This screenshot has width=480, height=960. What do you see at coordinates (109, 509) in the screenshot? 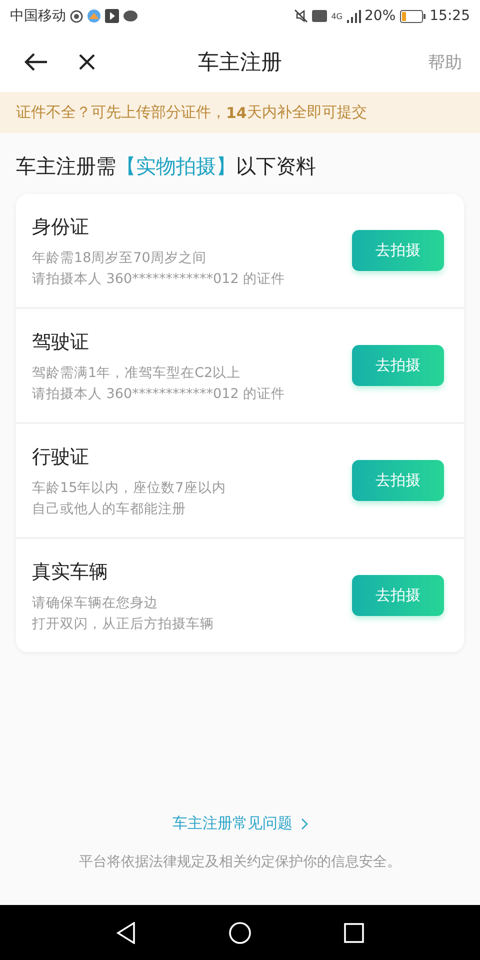
I see `requirement-text: 自己或他人的车都能注册` at bounding box center [109, 509].